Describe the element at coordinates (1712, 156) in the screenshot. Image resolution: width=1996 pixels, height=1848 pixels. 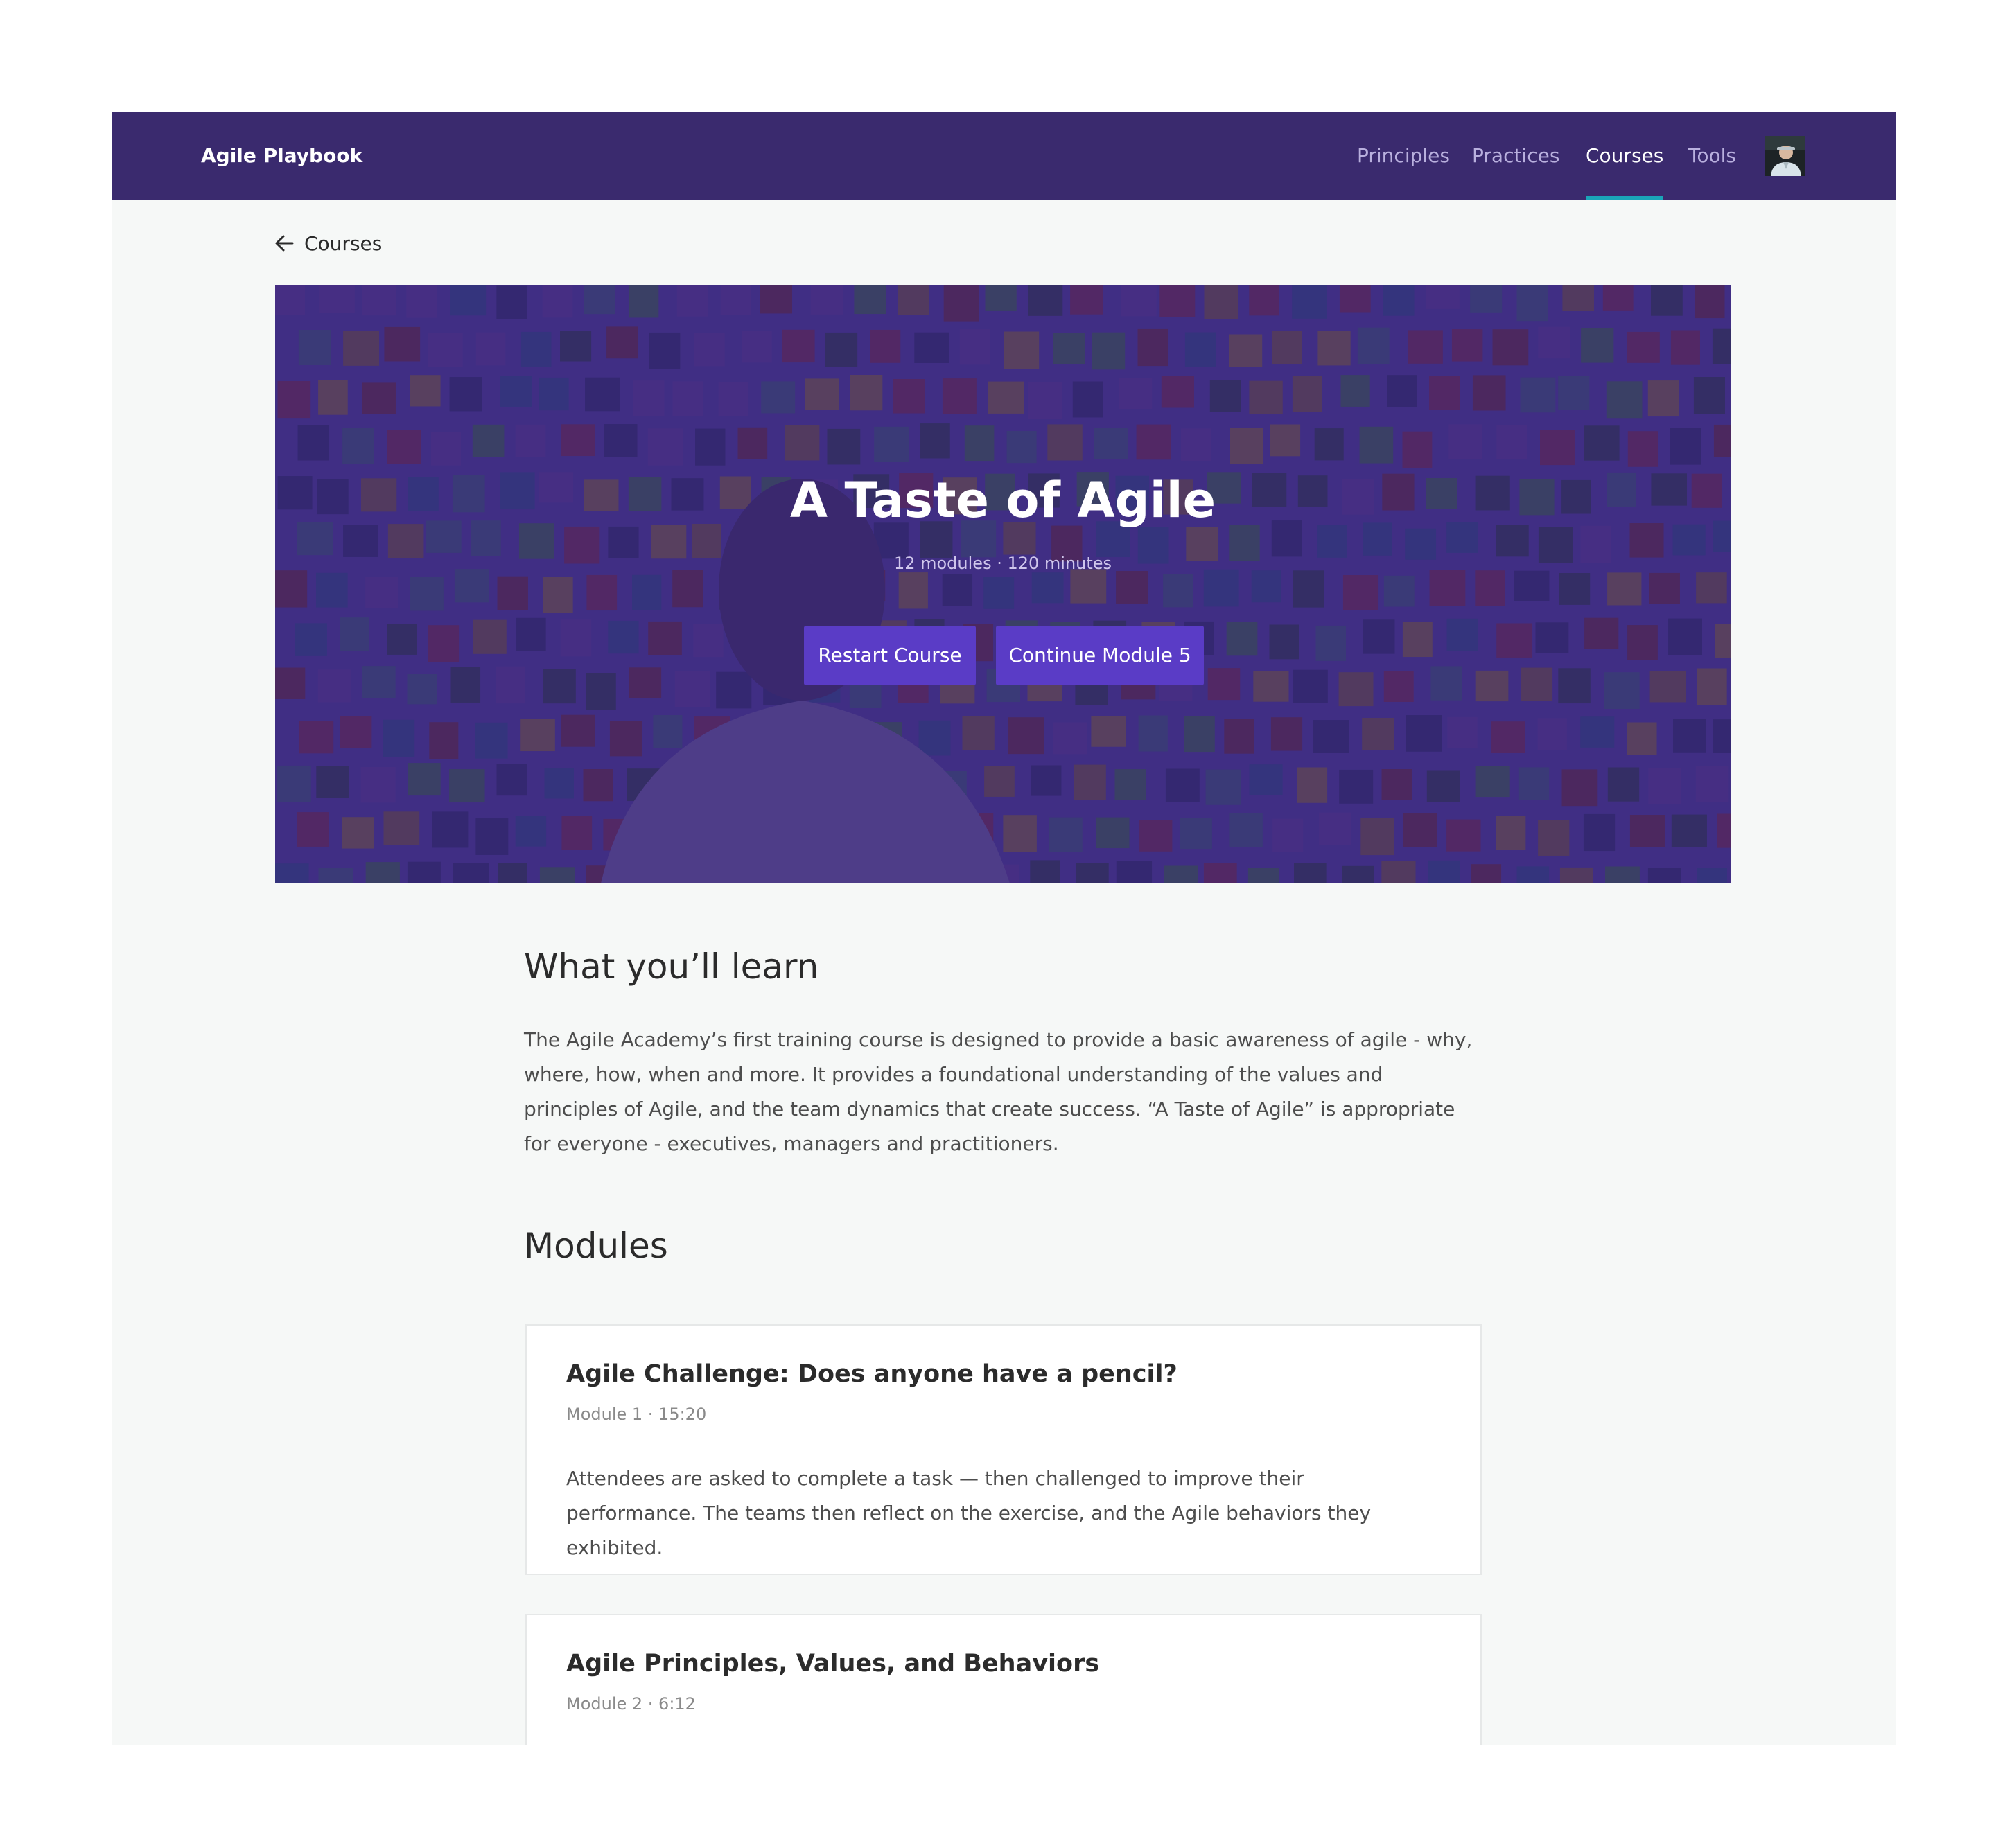
I see `nav-item-tools: Tools` at that location.